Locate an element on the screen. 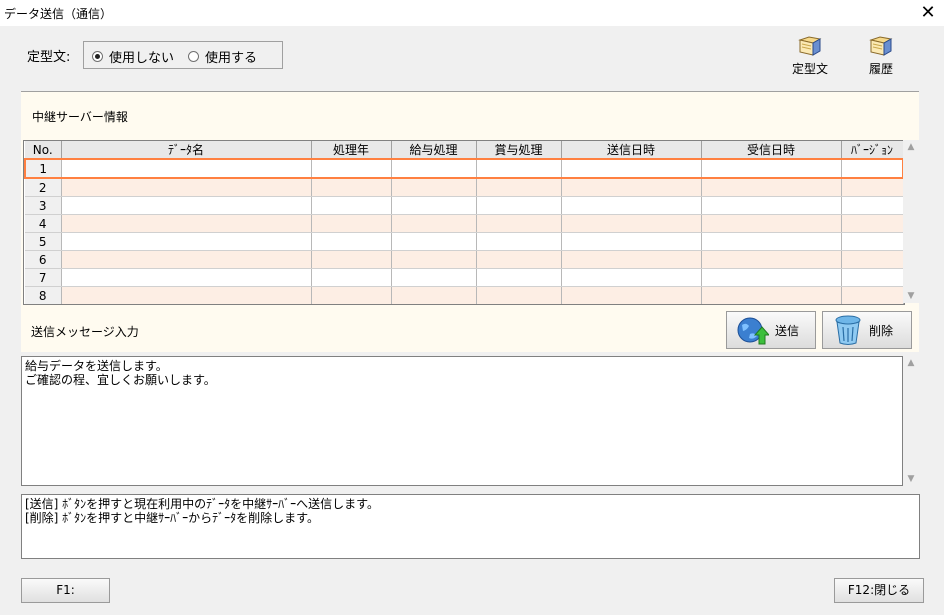 This screenshot has height=615, width=944. row-number: 1 is located at coordinates (43, 168).